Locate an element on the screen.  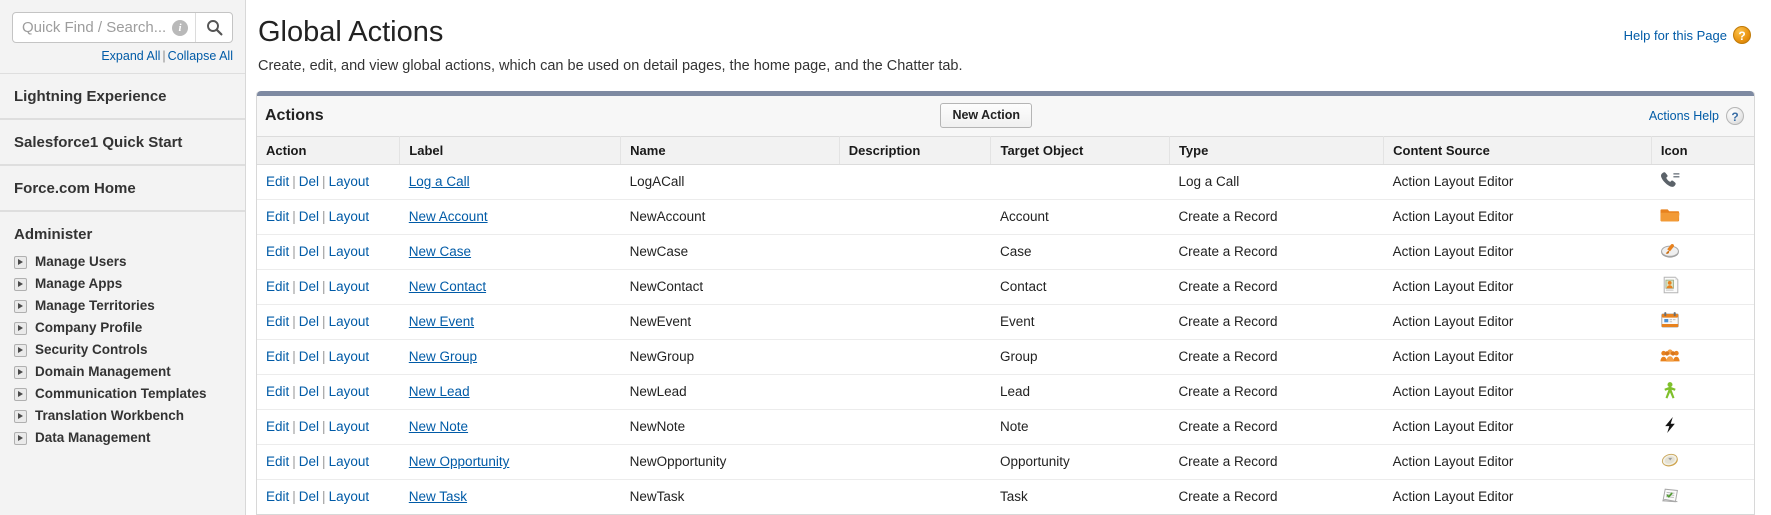
column-header-target-object: Target Object is located at coordinates (1080, 150).